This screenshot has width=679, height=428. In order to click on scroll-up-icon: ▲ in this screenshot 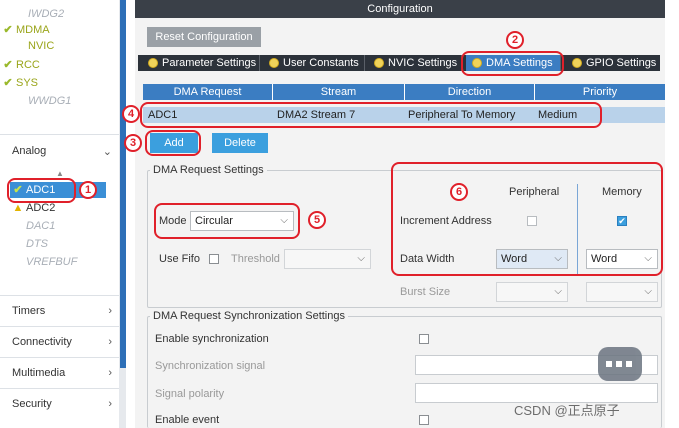, I will do `click(60, 173)`.